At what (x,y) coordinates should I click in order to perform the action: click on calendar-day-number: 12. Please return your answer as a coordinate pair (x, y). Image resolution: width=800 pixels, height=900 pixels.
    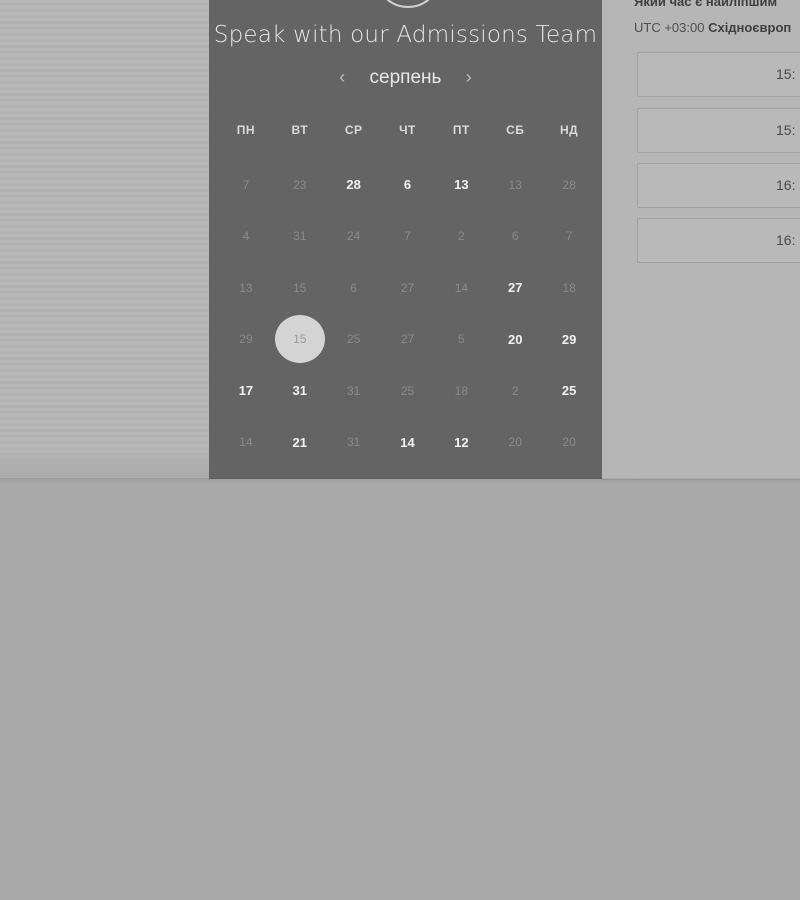
    Looking at the image, I should click on (461, 442).